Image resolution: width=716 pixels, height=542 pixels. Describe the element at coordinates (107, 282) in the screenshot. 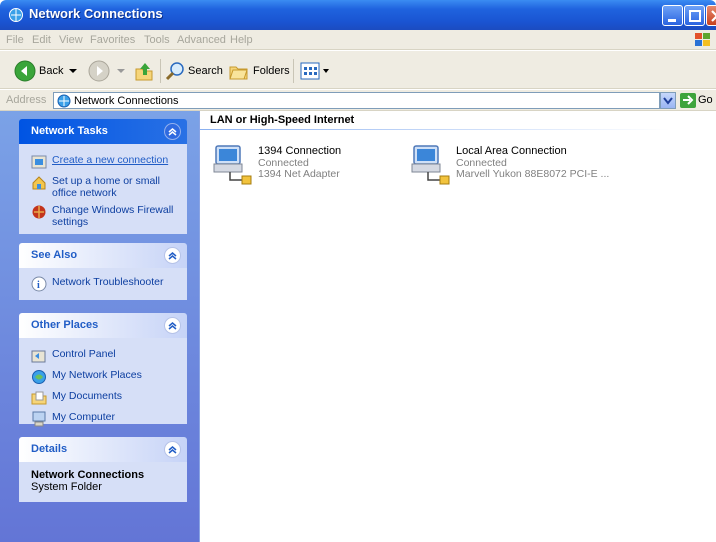

I see `link-label: Network Troubleshooter` at that location.